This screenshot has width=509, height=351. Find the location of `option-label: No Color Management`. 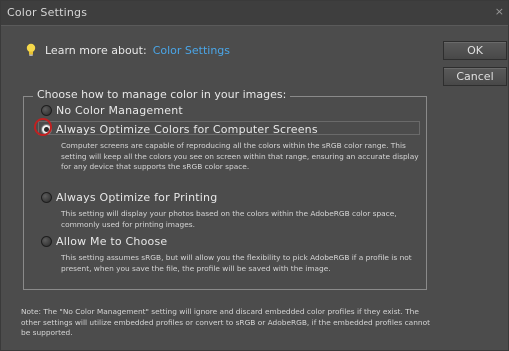

option-label: No Color Management is located at coordinates (119, 110).